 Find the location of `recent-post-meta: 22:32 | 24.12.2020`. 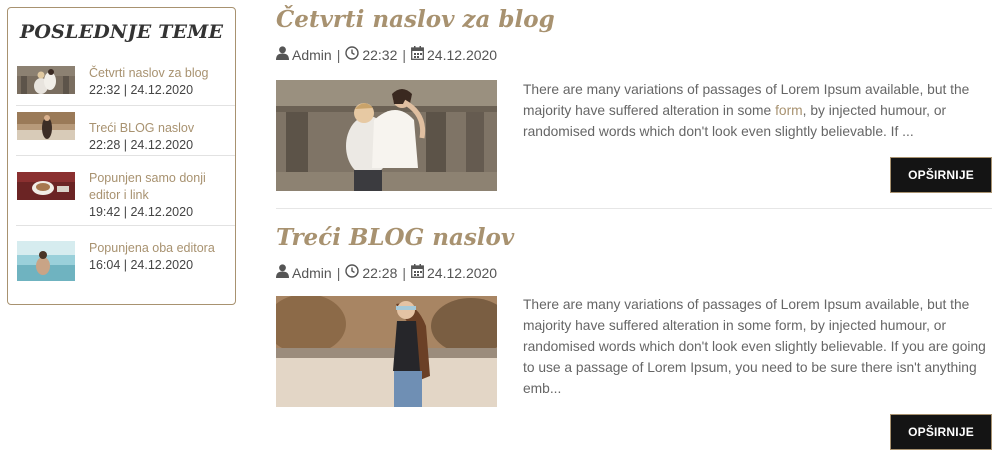

recent-post-meta: 22:32 | 24.12.2020 is located at coordinates (141, 90).